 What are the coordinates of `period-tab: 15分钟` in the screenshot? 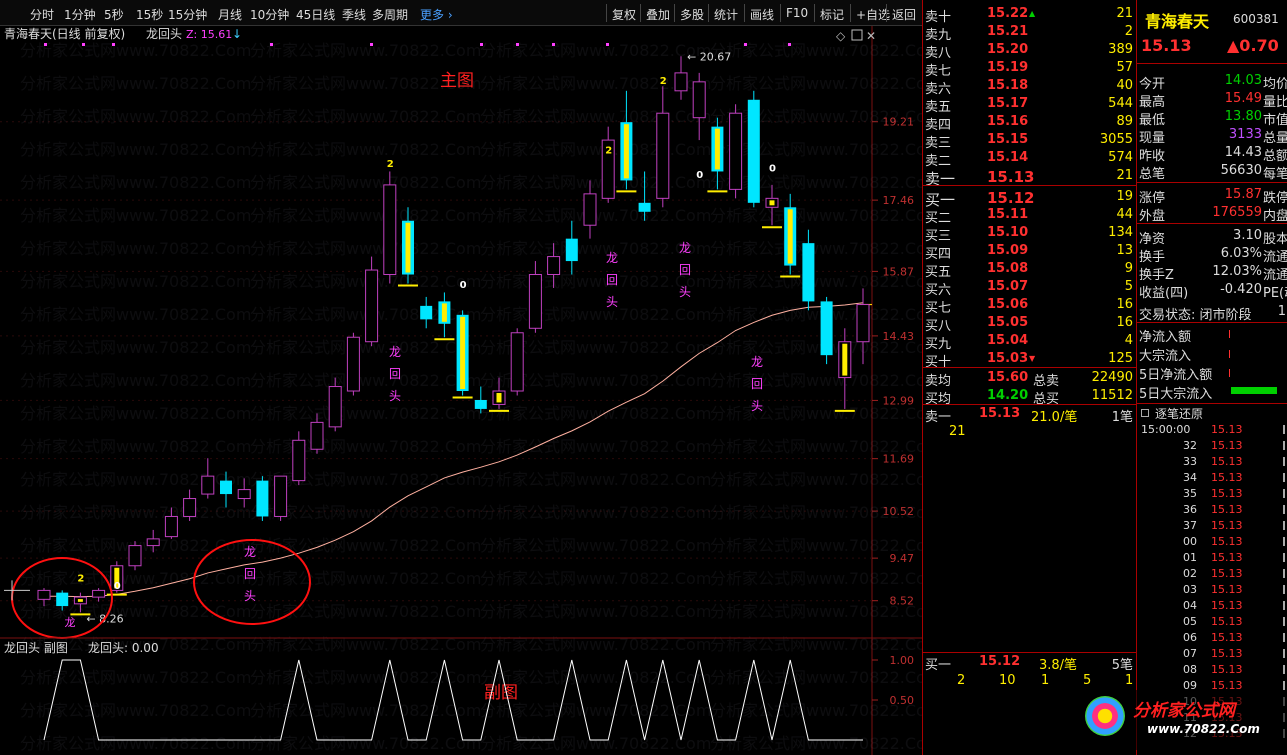 It's located at (187, 14).